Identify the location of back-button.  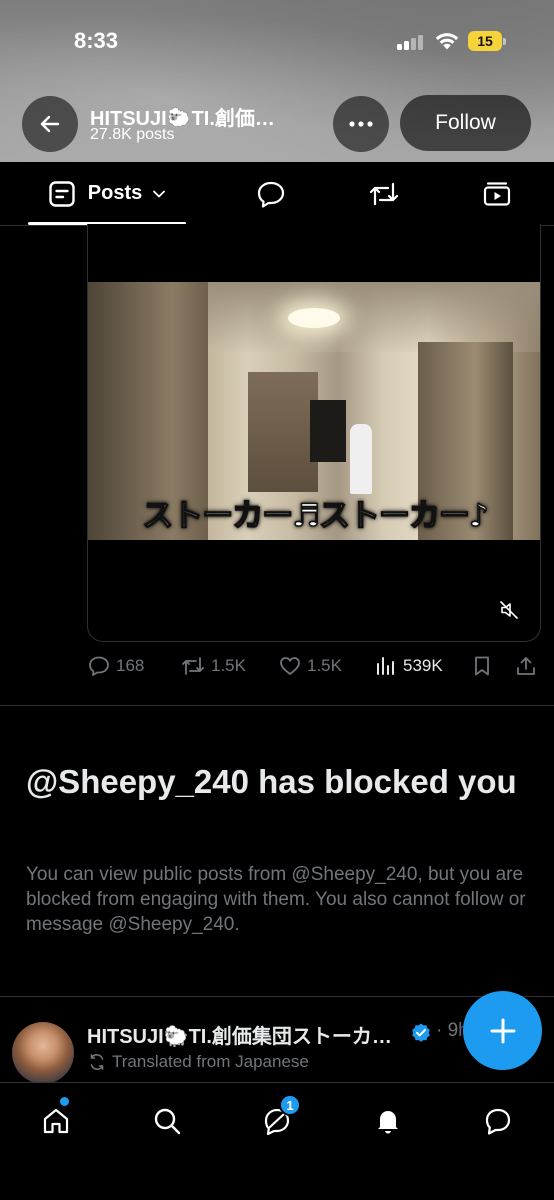
(50, 124).